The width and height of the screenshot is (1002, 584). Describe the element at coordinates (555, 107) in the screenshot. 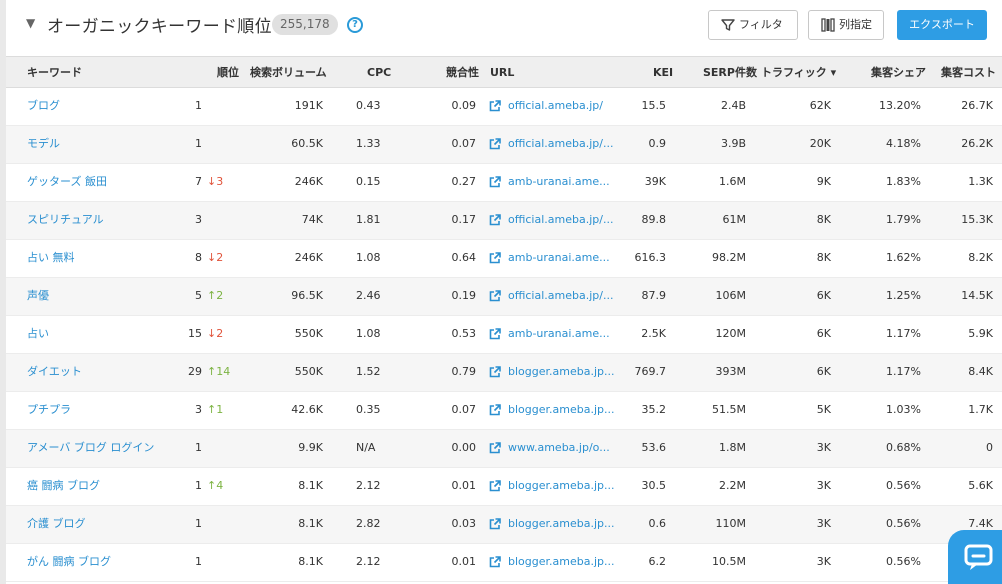

I see `cell-url-link: official.ameba.jp/` at that location.